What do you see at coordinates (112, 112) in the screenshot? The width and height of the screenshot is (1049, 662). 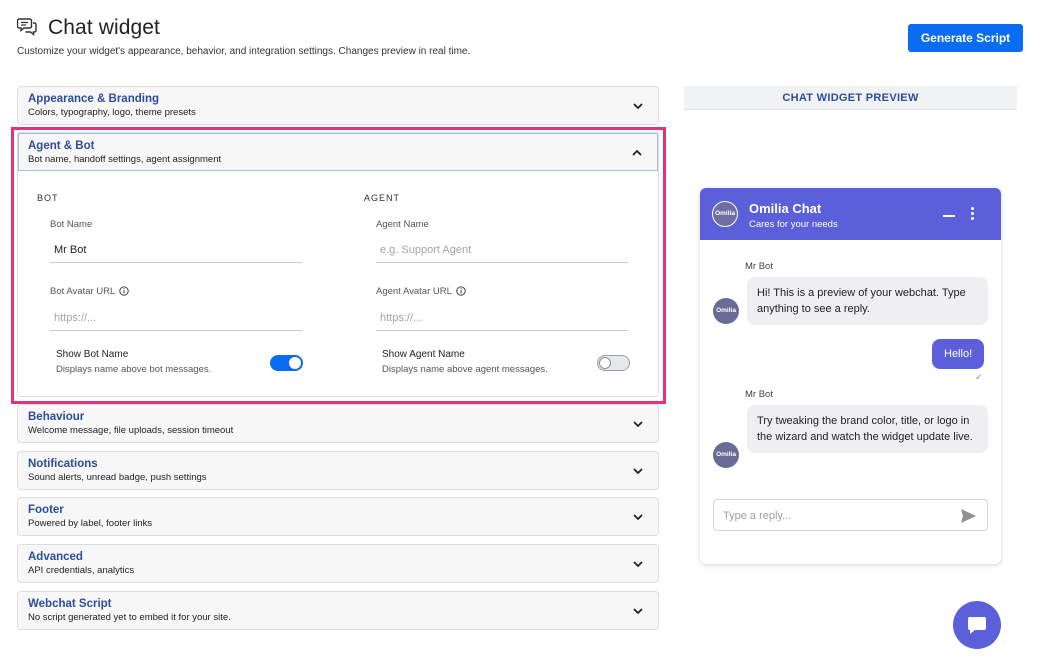 I see `section-description: Colors, typography, logo, theme presets` at bounding box center [112, 112].